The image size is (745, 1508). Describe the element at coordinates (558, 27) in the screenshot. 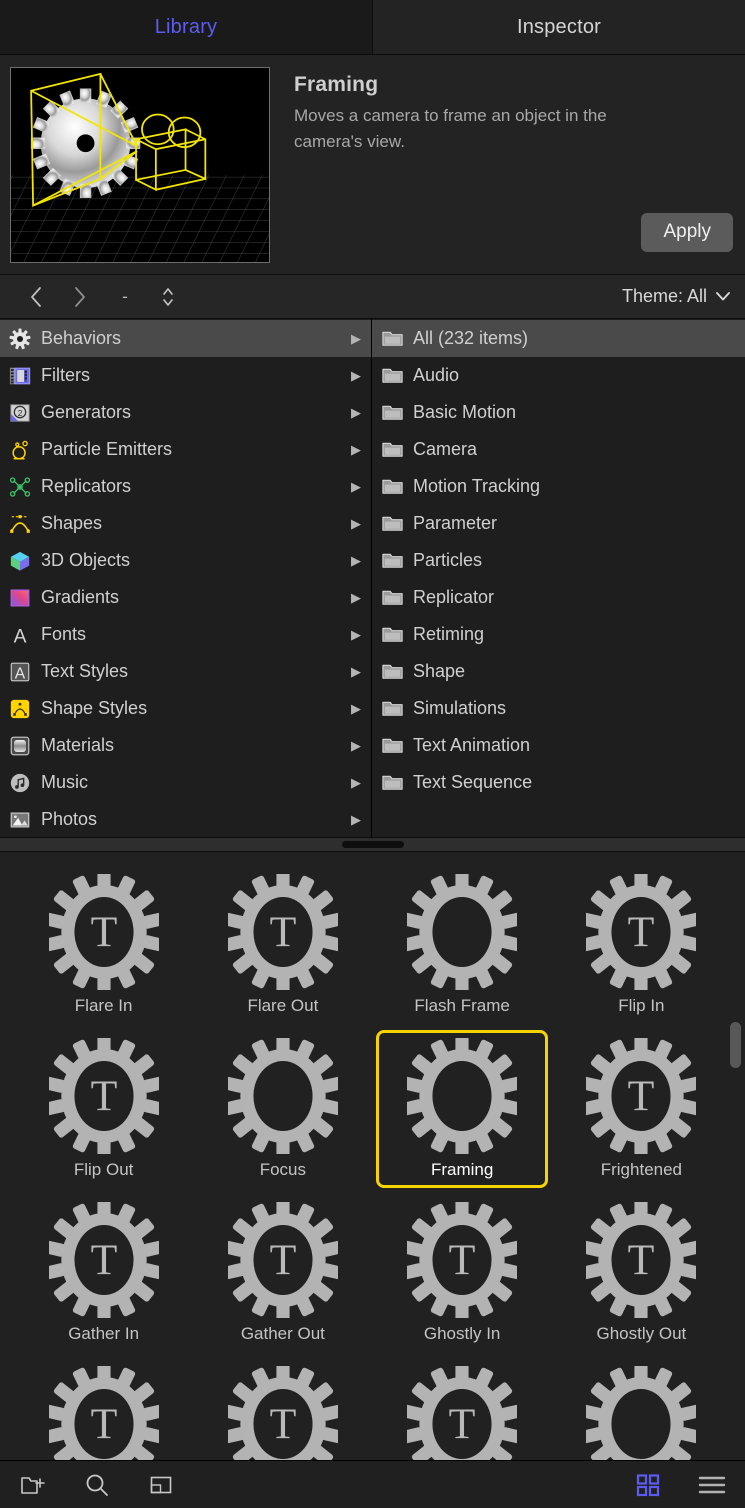

I see `tab-inspector: Inspector` at that location.